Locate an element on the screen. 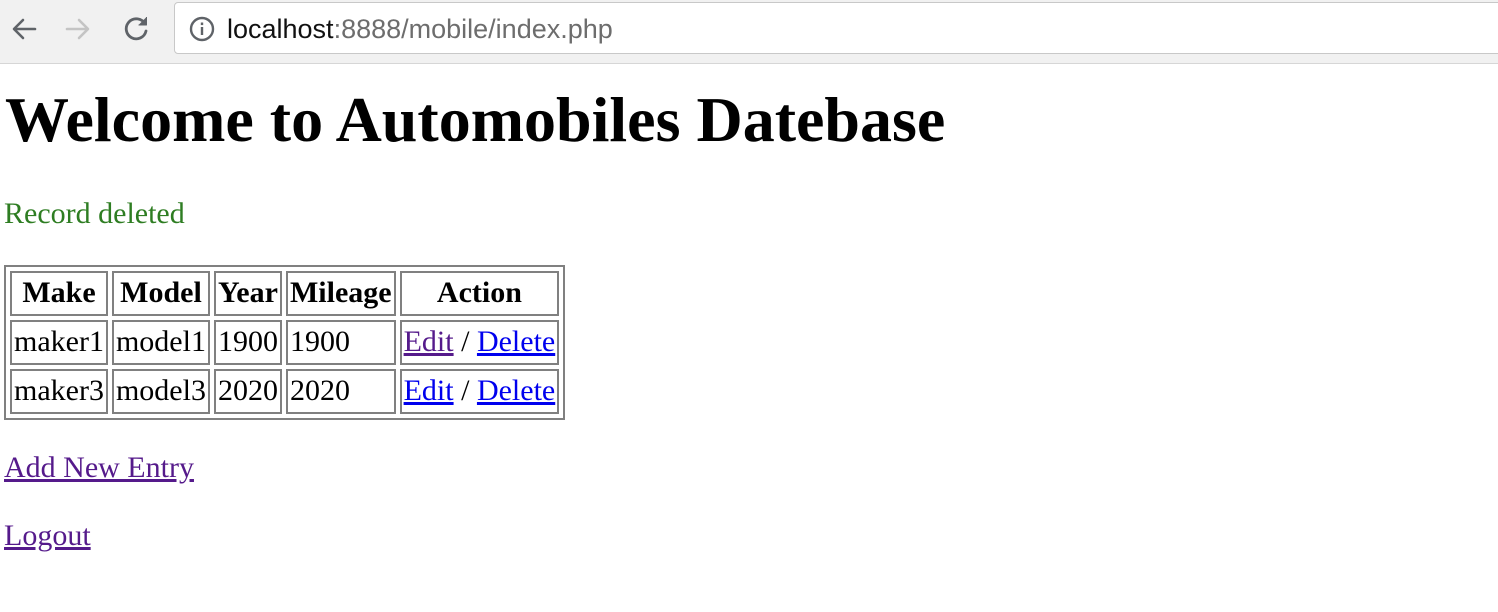  page-title: Welcome to Automobiles Datebase is located at coordinates (475, 119).